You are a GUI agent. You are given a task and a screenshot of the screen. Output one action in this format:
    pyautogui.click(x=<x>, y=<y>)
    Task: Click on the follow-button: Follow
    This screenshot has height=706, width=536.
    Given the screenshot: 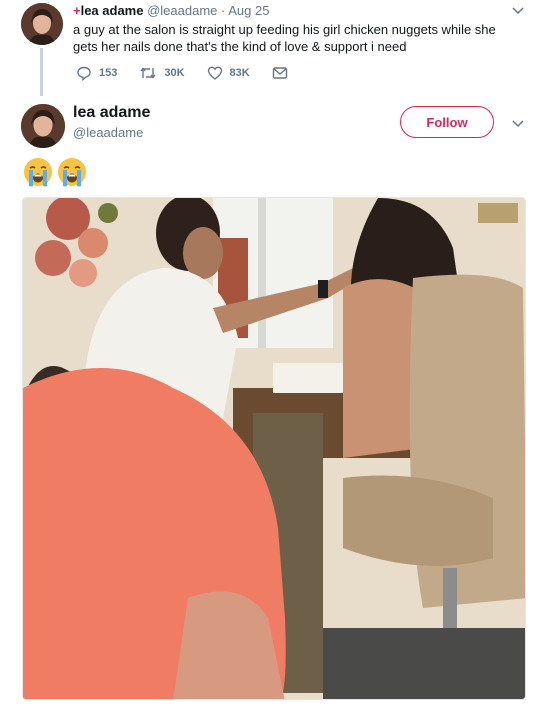 What is the action you would take?
    pyautogui.click(x=447, y=122)
    